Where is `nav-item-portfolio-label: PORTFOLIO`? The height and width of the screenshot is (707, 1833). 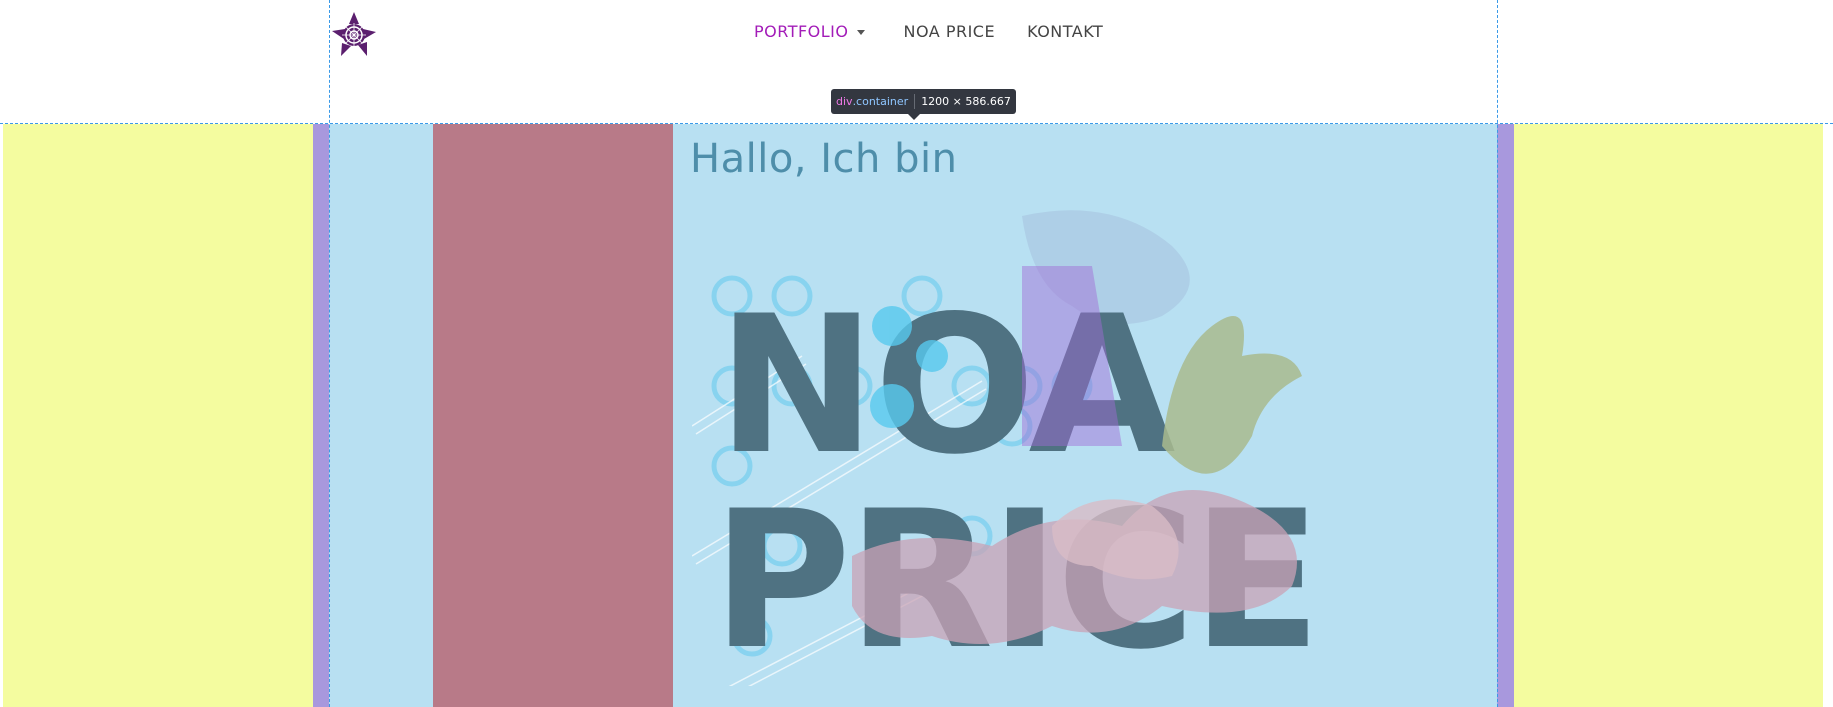 nav-item-portfolio-label: PORTFOLIO is located at coordinates (801, 31).